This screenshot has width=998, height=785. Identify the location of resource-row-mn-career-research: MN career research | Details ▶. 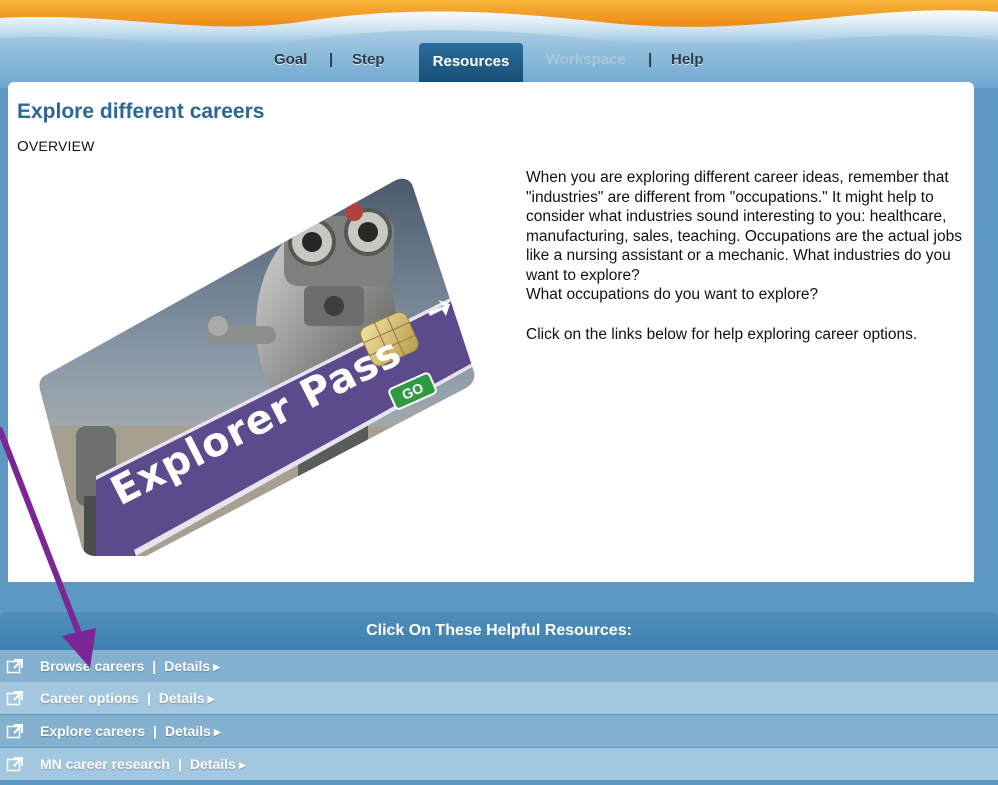
(499, 764).